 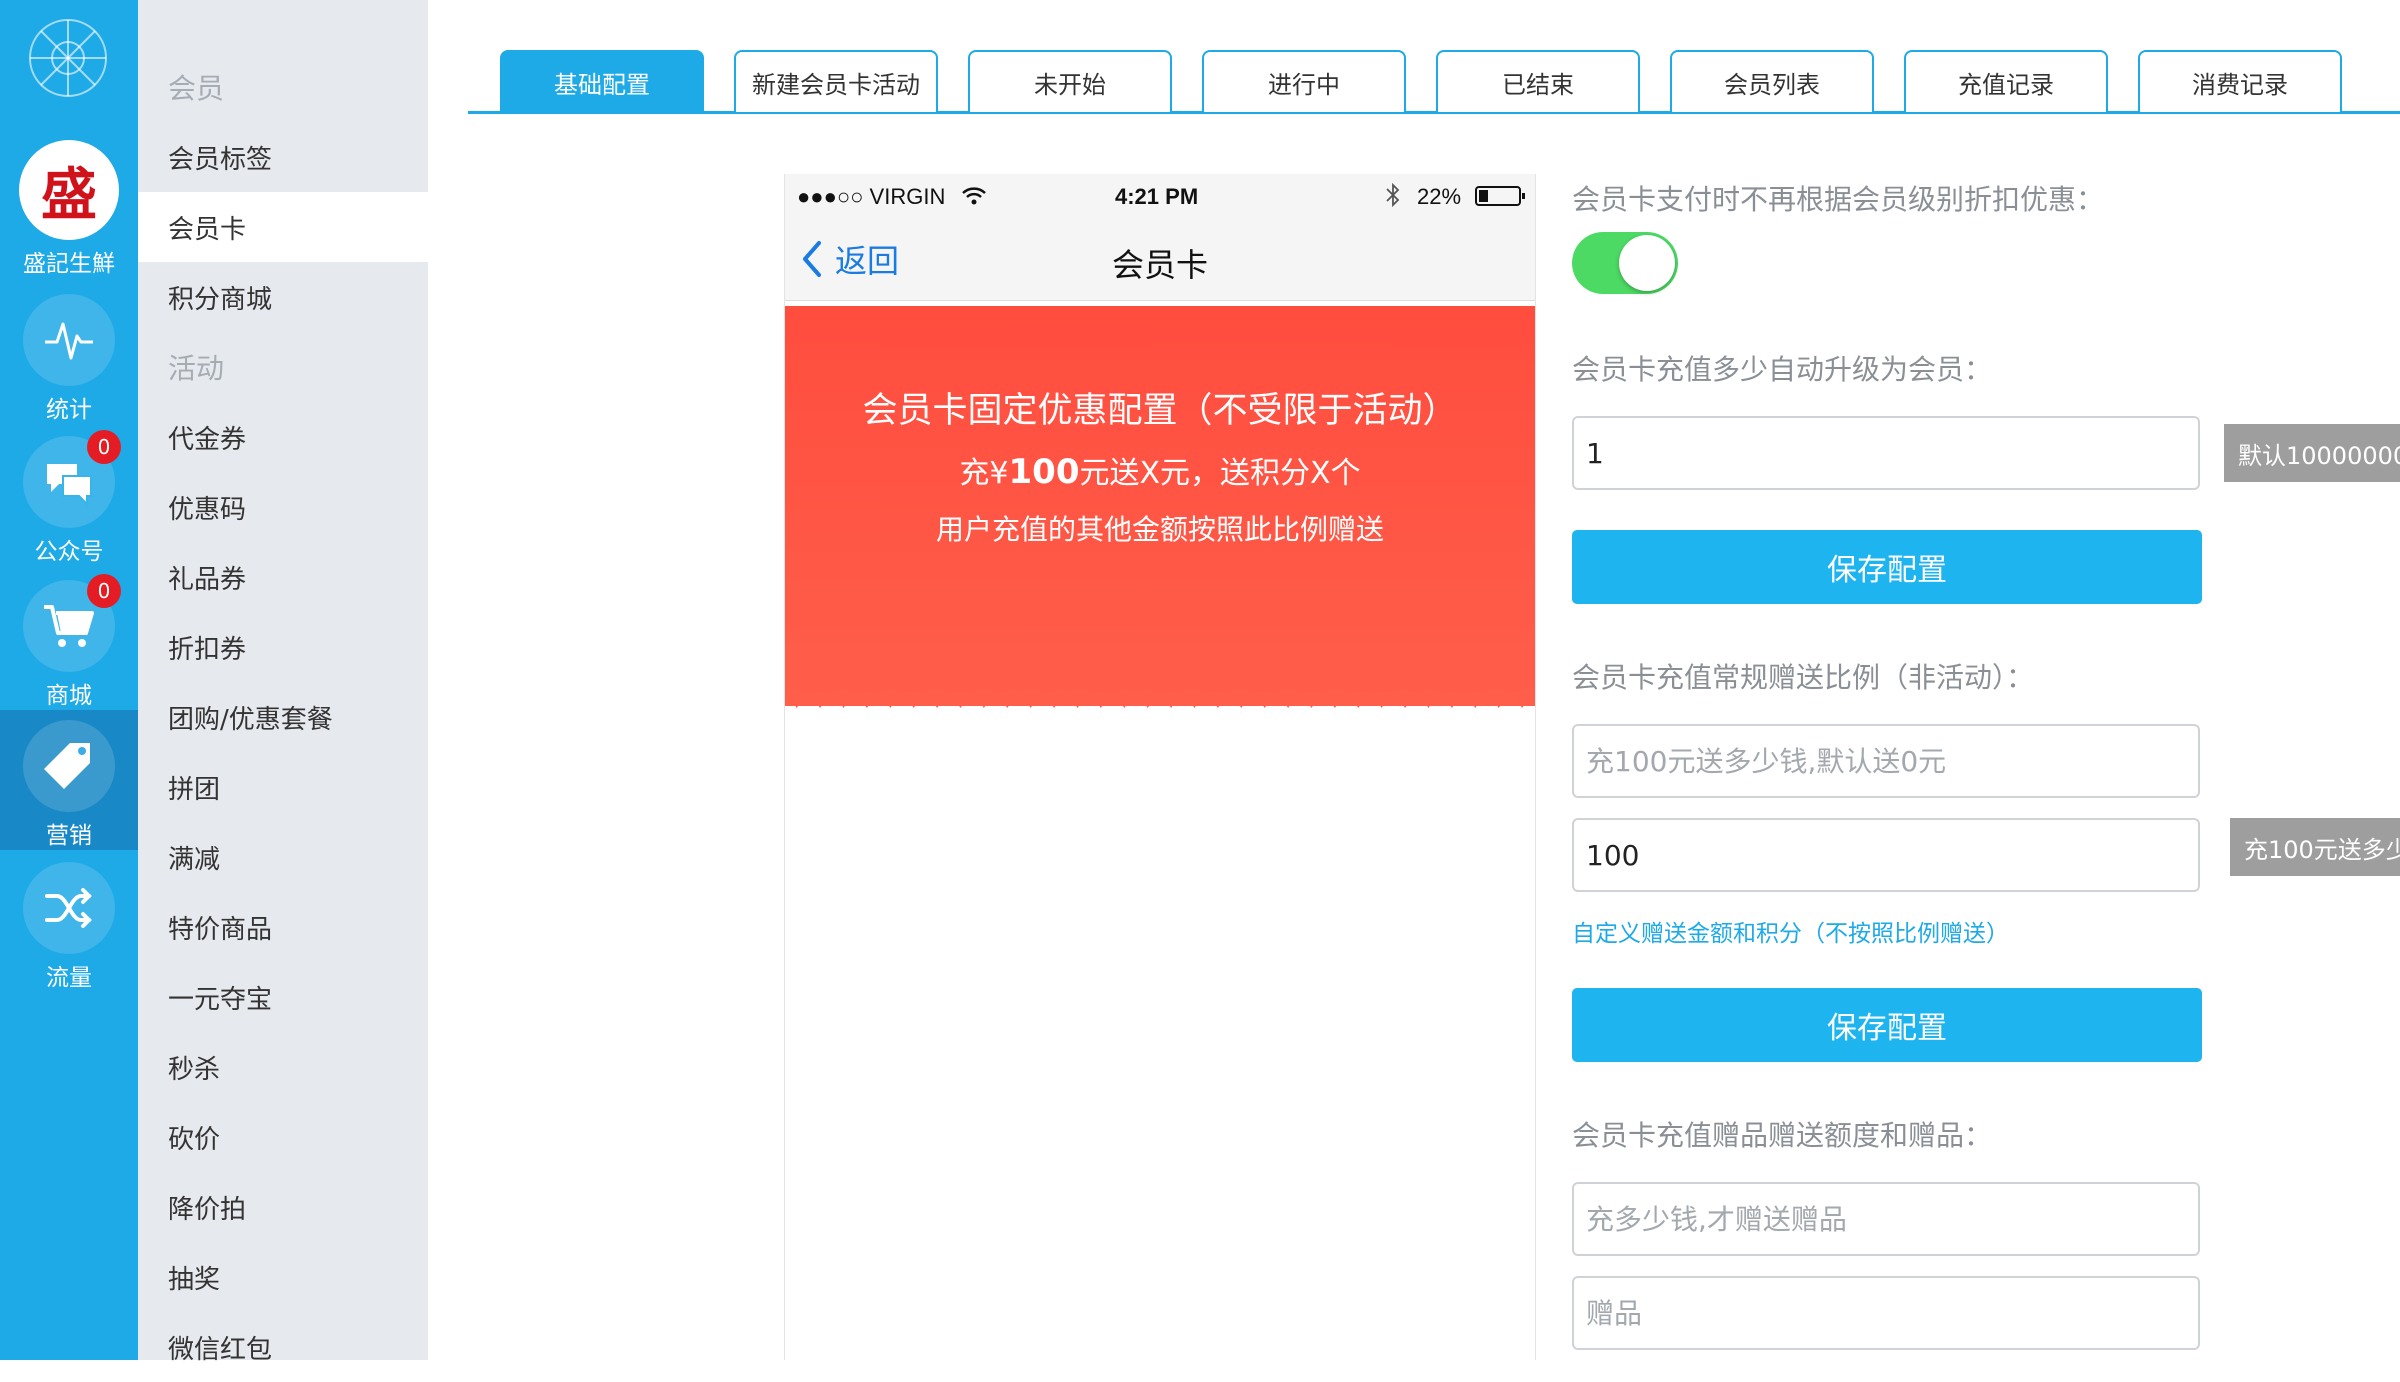 What do you see at coordinates (69, 410) in the screenshot?
I see `rail-label-stats: 统计` at bounding box center [69, 410].